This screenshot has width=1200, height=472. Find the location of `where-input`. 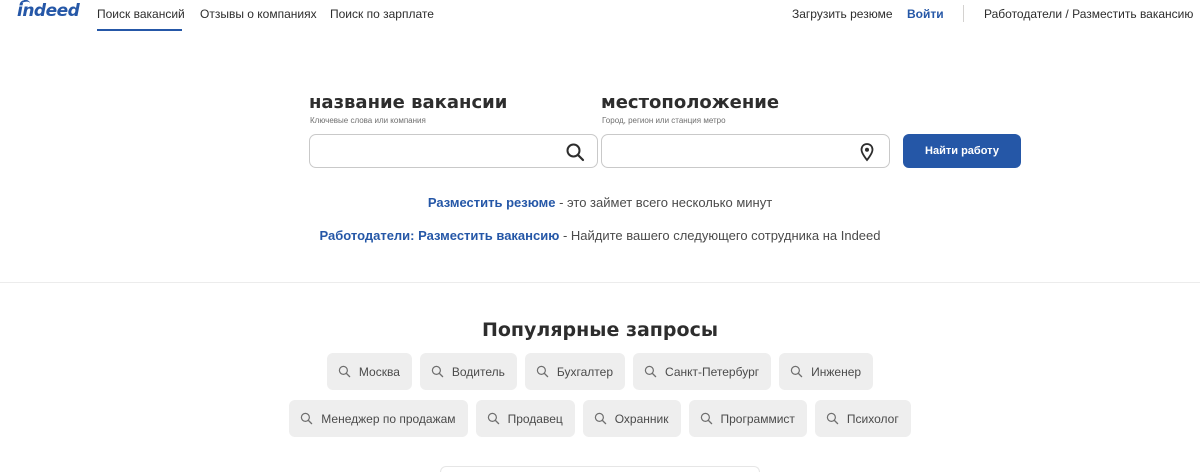

where-input is located at coordinates (745, 151).